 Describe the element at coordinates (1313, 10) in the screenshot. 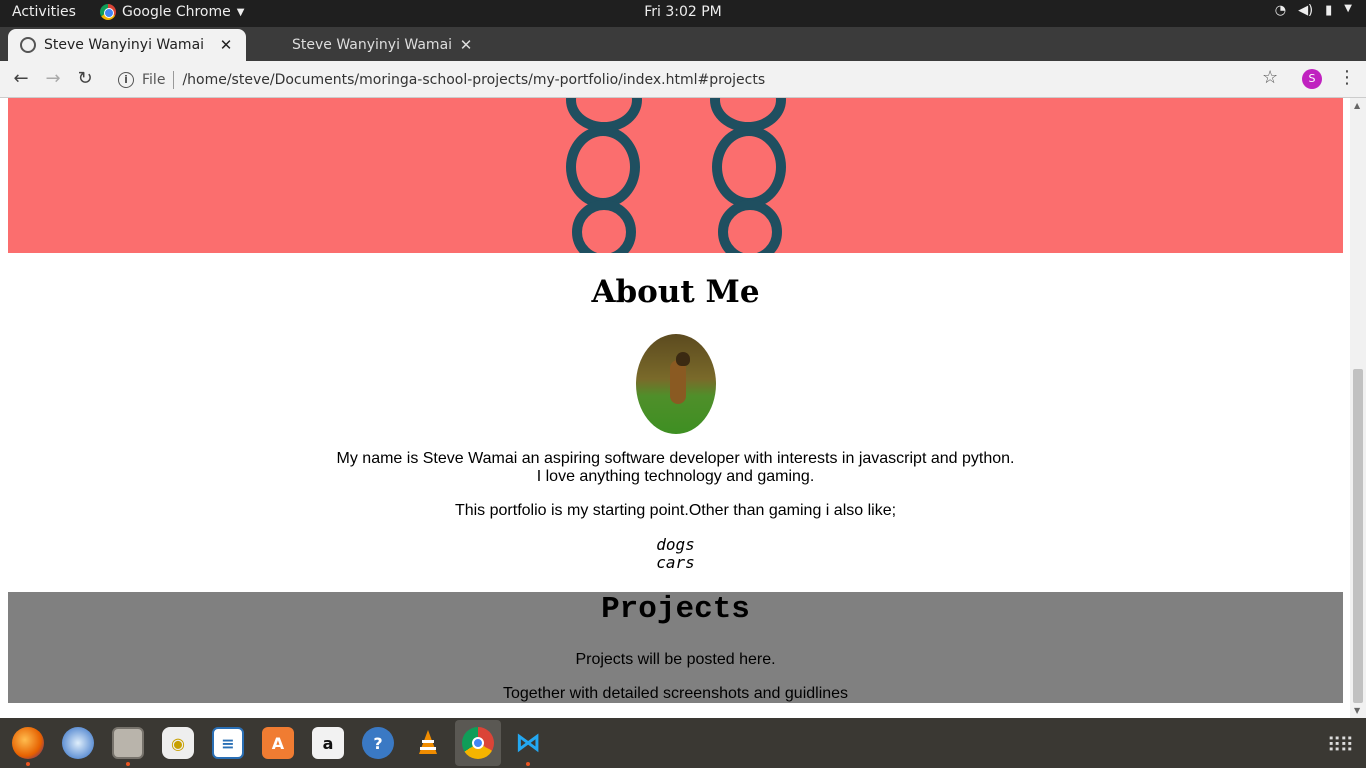

I see `system-tray: ◔ ◀) ▮ ▼` at that location.